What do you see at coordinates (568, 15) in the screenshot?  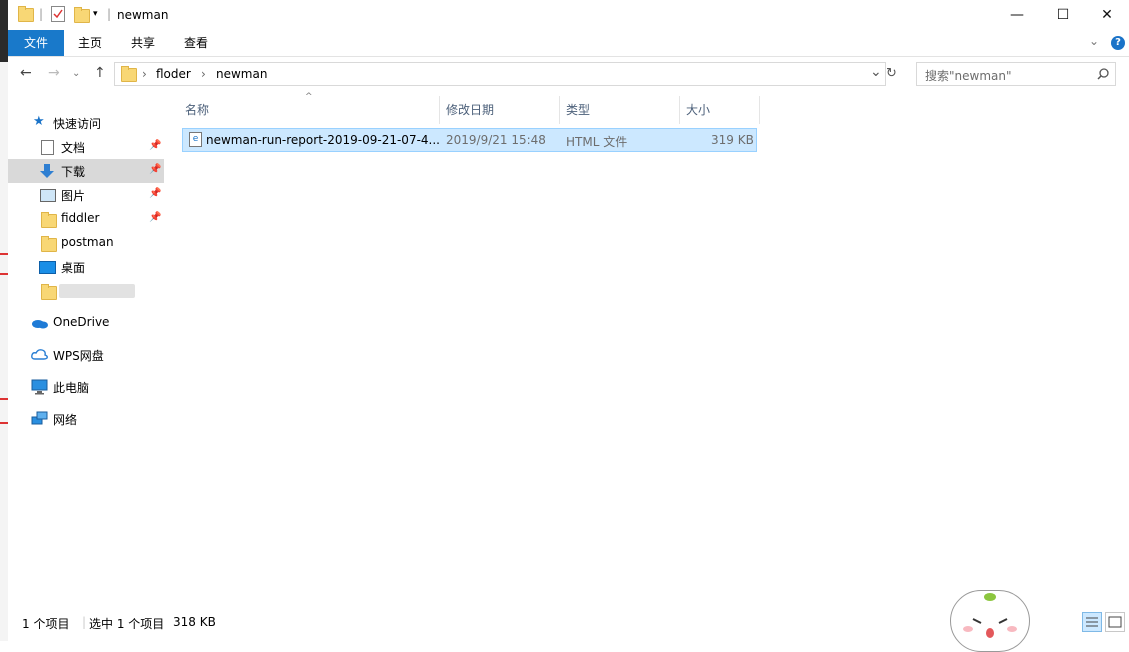 I see `title-bar: | ▾ | newman — ☐ ✕` at bounding box center [568, 15].